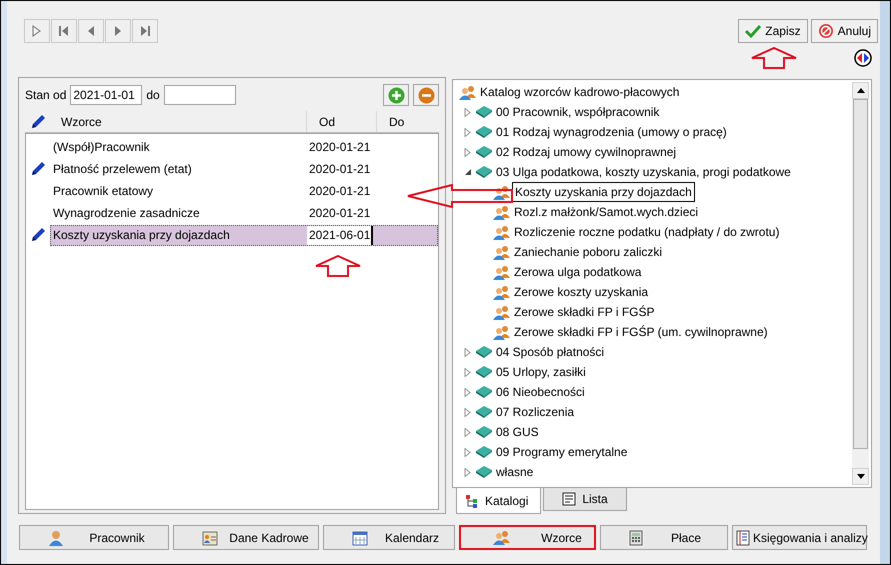 The image size is (891, 565). I want to click on tree-item: Zerowe składki FP i FGŚP (um. cywilnoprawne), so click(641, 332).